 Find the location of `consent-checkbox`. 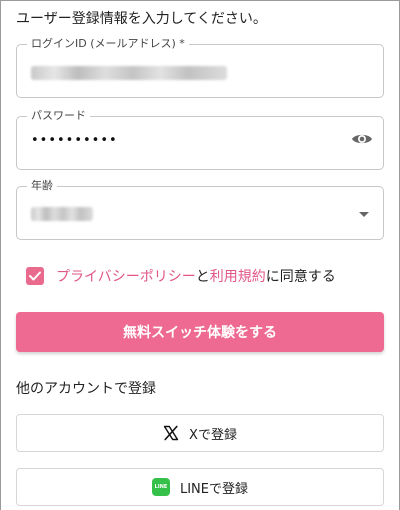

consent-checkbox is located at coordinates (35, 276).